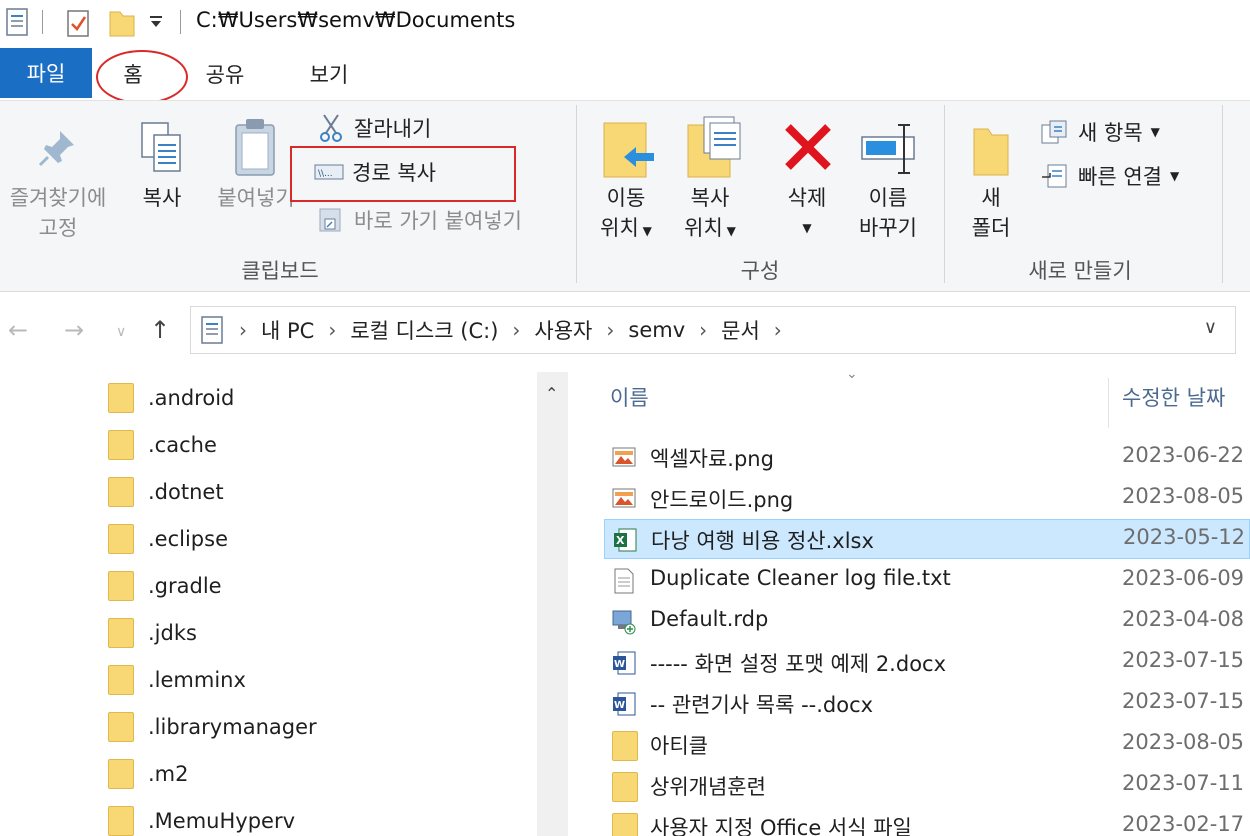 The width and height of the screenshot is (1250, 836). Describe the element at coordinates (1054, 132) in the screenshot. I see `new-item-icon` at that location.